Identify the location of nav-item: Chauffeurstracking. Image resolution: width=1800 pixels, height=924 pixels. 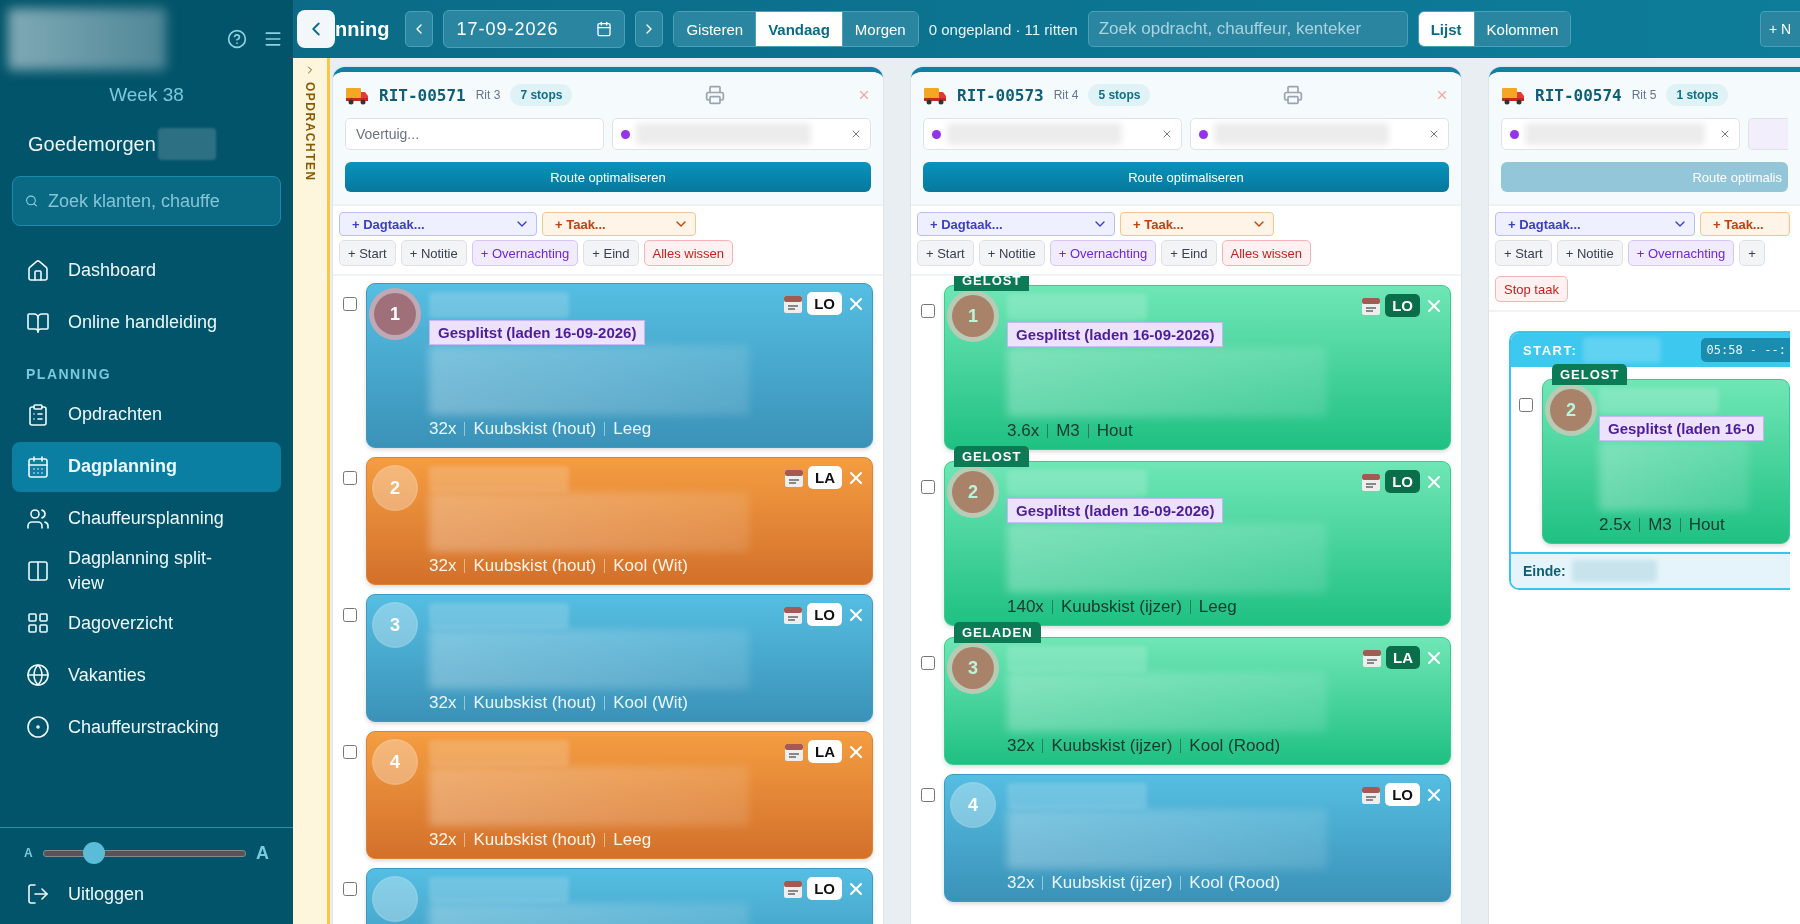
(146, 727).